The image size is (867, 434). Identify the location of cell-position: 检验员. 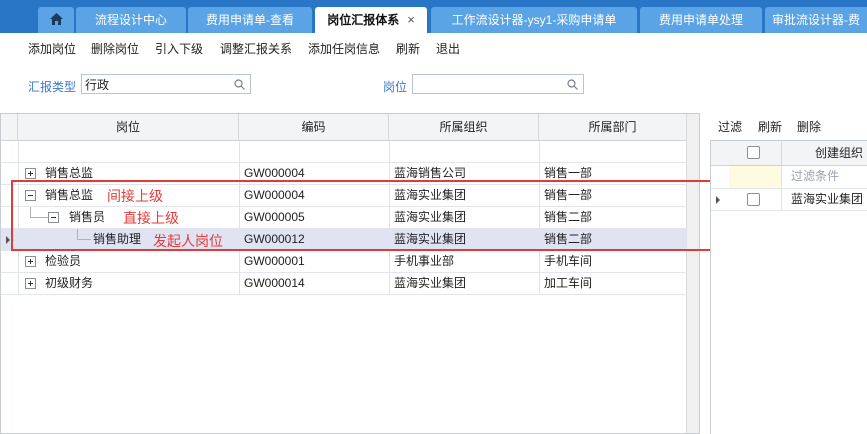
(63, 261).